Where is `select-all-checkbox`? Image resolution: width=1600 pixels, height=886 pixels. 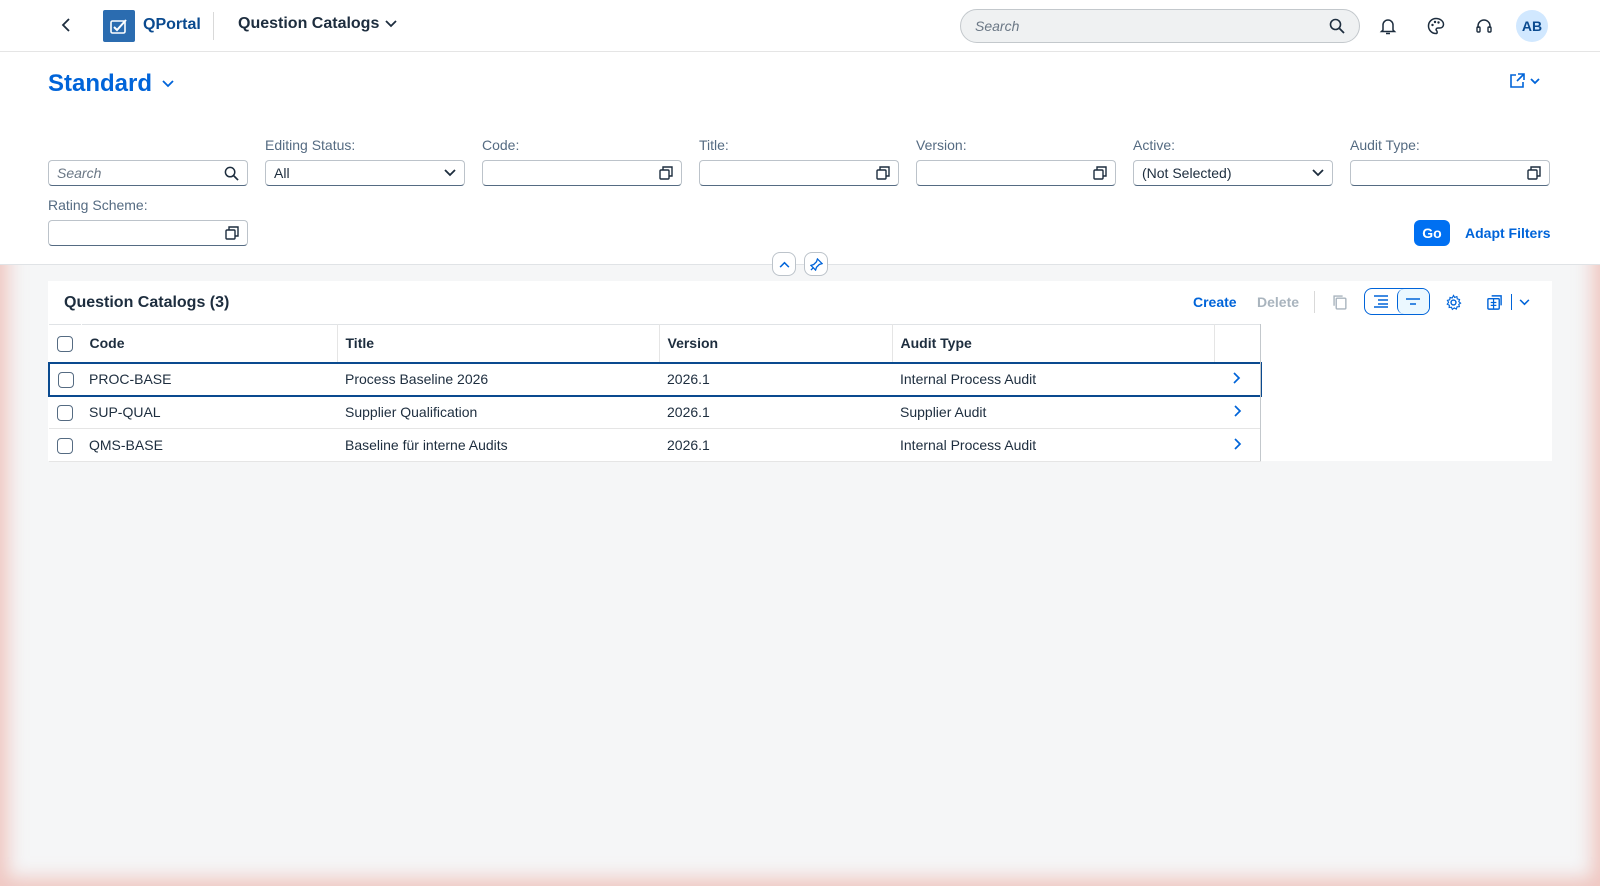
select-all-checkbox is located at coordinates (64, 343).